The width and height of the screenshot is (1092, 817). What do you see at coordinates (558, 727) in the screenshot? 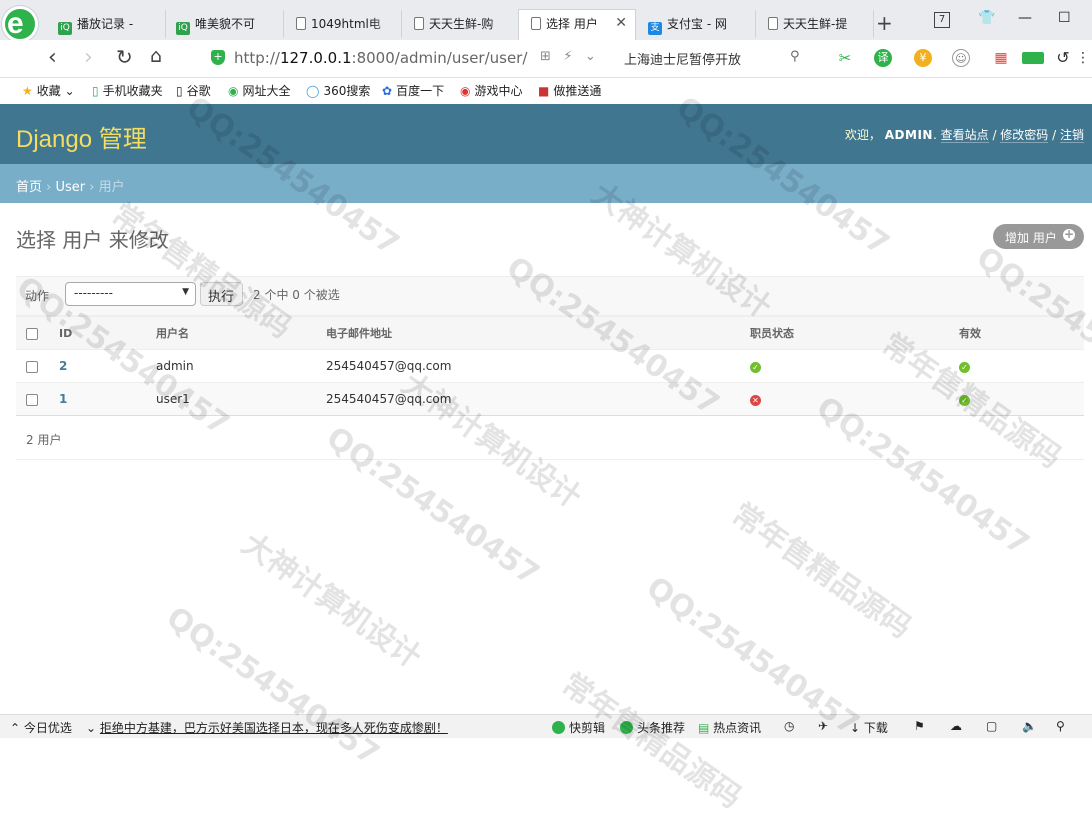
I see `play-icon` at bounding box center [558, 727].